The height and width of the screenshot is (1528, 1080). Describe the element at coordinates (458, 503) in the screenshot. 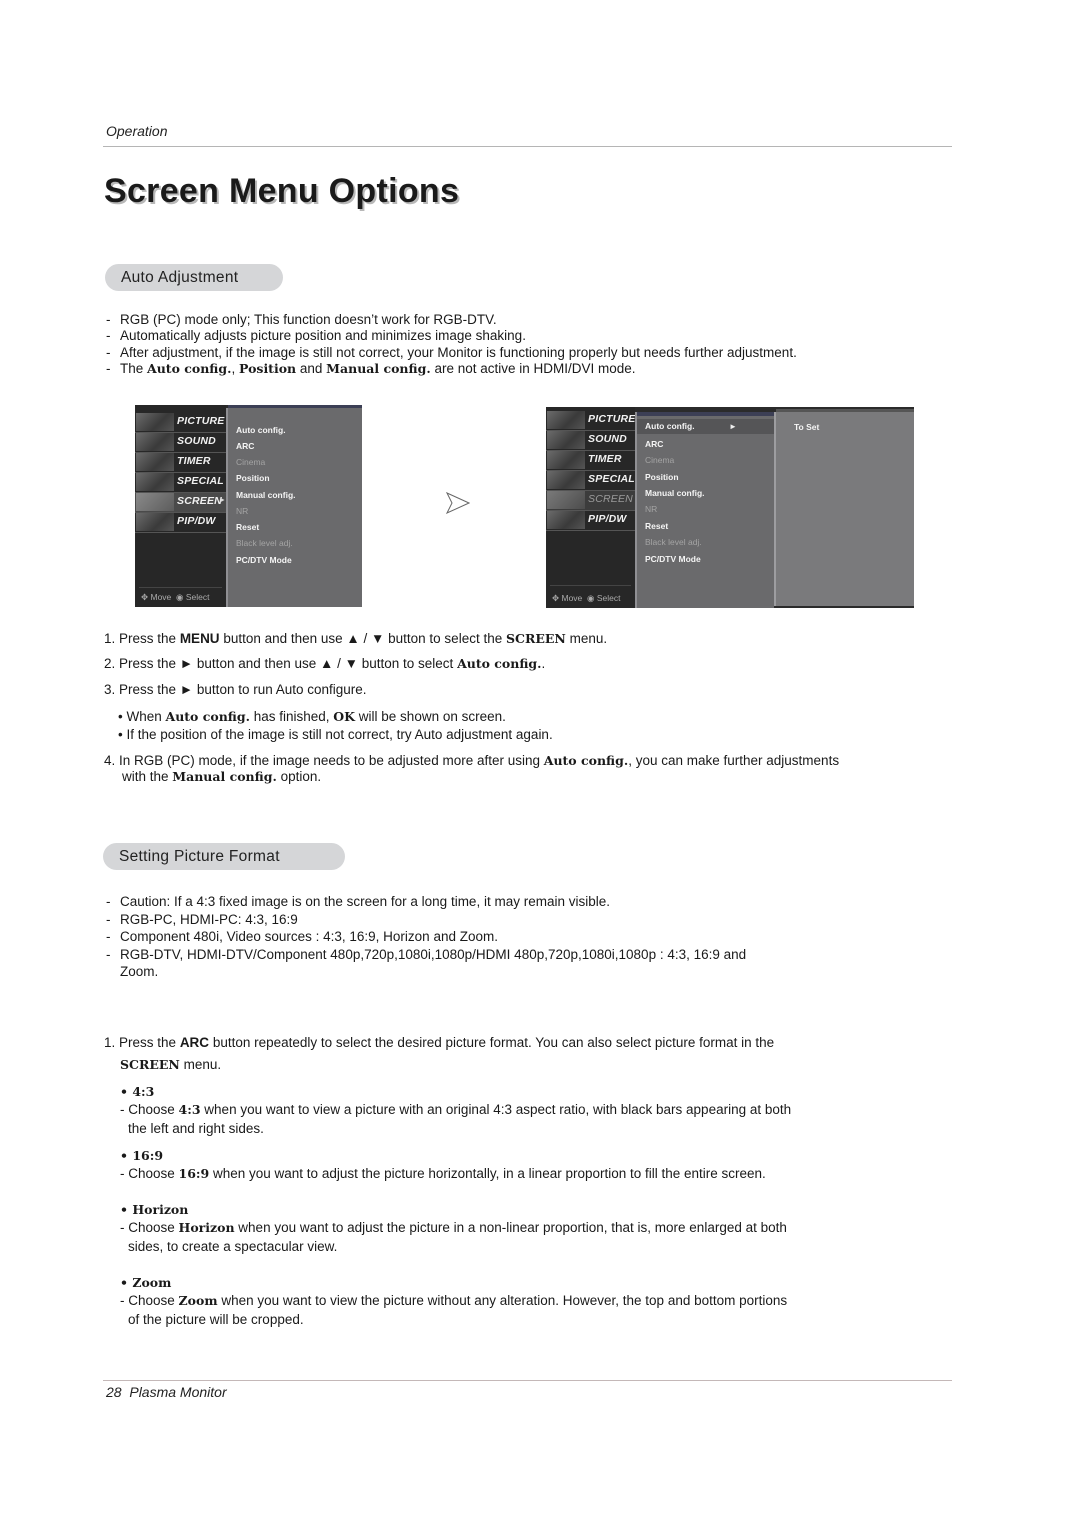

I see `next-arrow-icon` at that location.